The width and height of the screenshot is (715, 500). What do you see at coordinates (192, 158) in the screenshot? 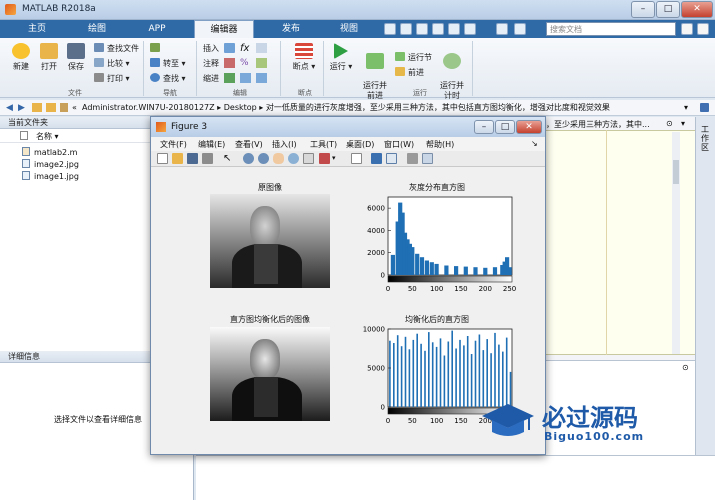
I see `save-figure-icon` at bounding box center [192, 158].